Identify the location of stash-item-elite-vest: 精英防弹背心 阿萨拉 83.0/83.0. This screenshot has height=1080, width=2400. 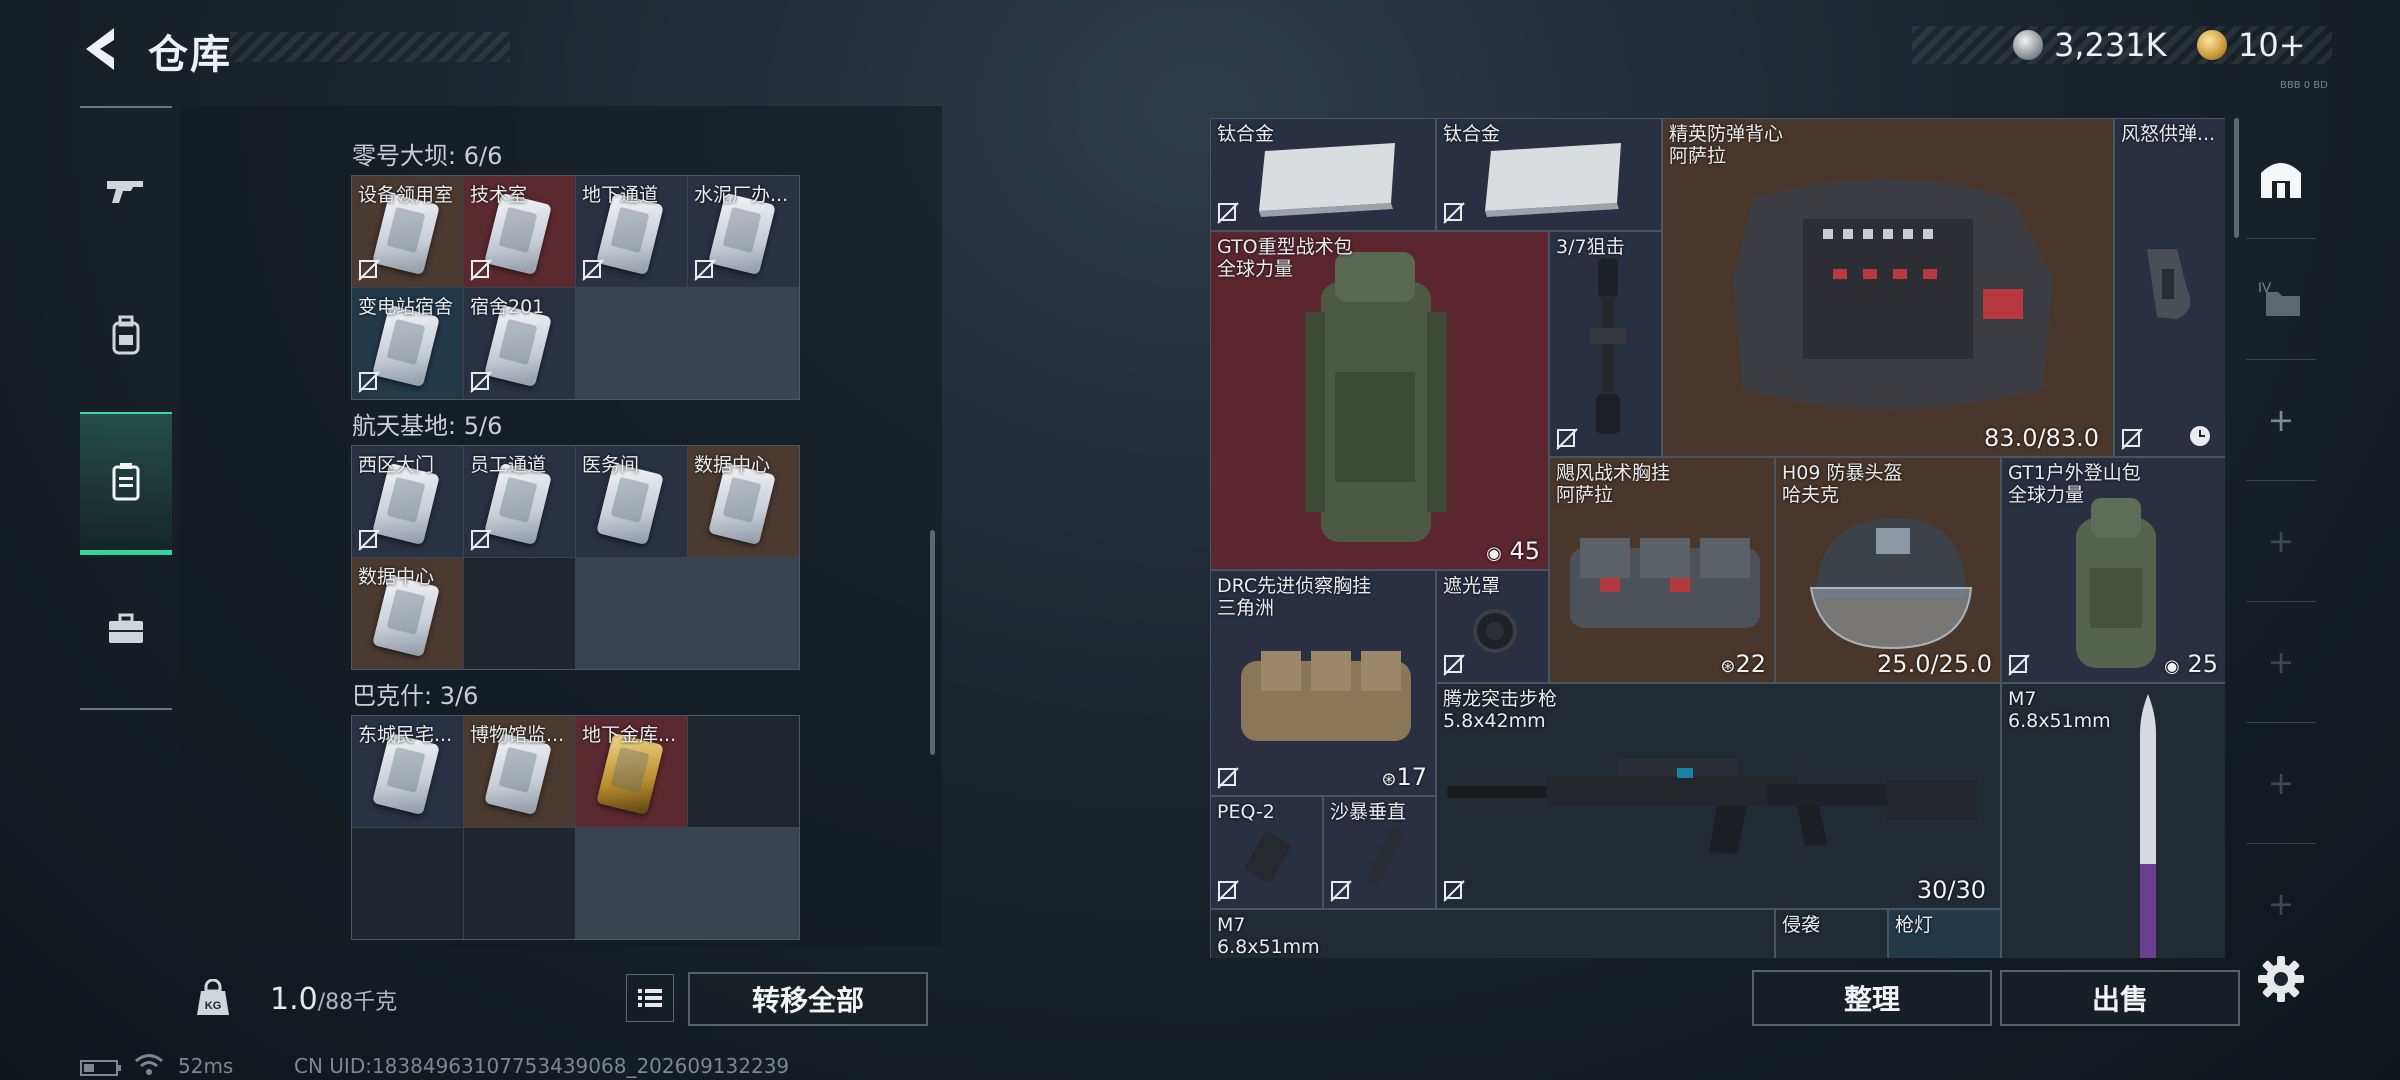
(1888, 287).